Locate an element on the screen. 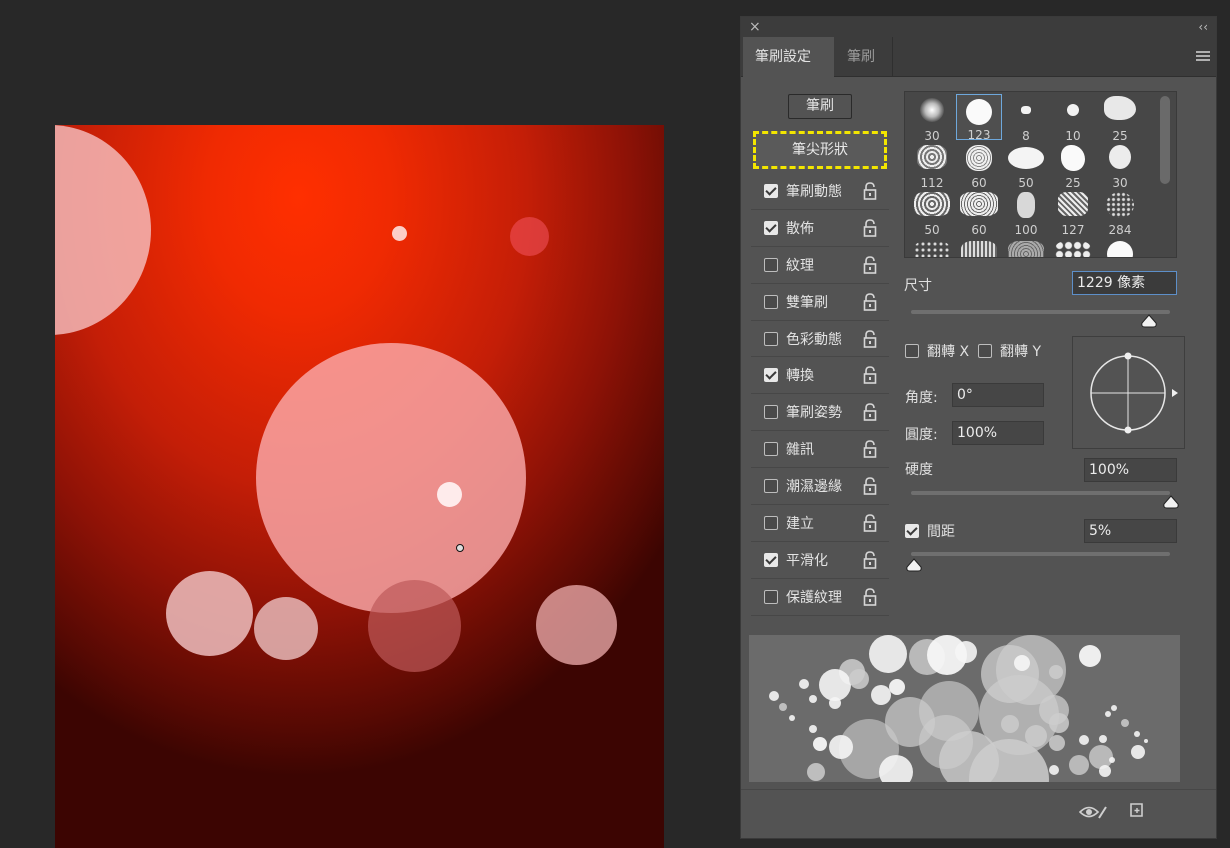 This screenshot has width=1230, height=848. brush-tip-preview-icon is located at coordinates (1129, 393).